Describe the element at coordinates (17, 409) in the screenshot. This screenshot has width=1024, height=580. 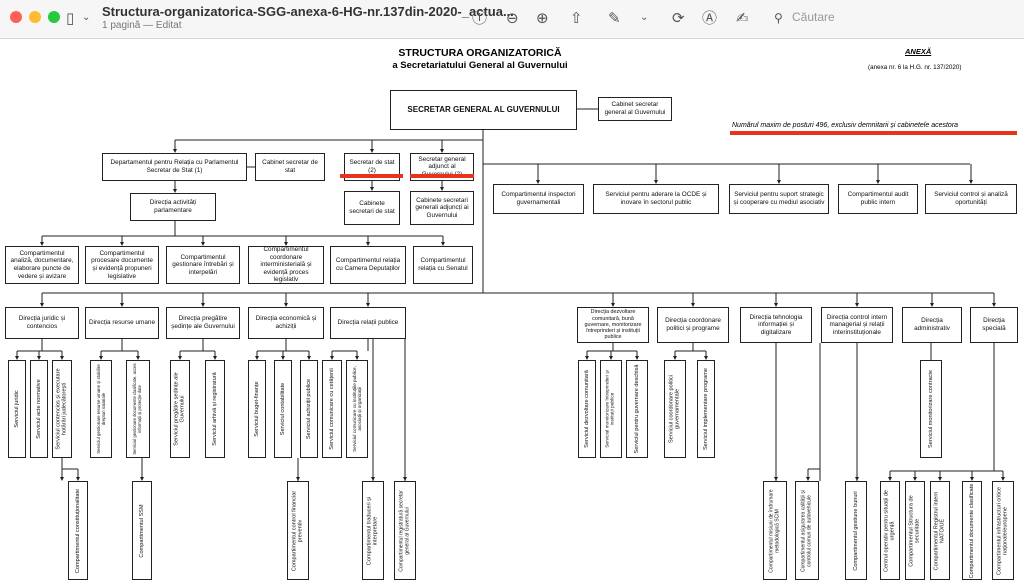
I see `serviciul-juridic-box: Serviciul juridic` at that location.